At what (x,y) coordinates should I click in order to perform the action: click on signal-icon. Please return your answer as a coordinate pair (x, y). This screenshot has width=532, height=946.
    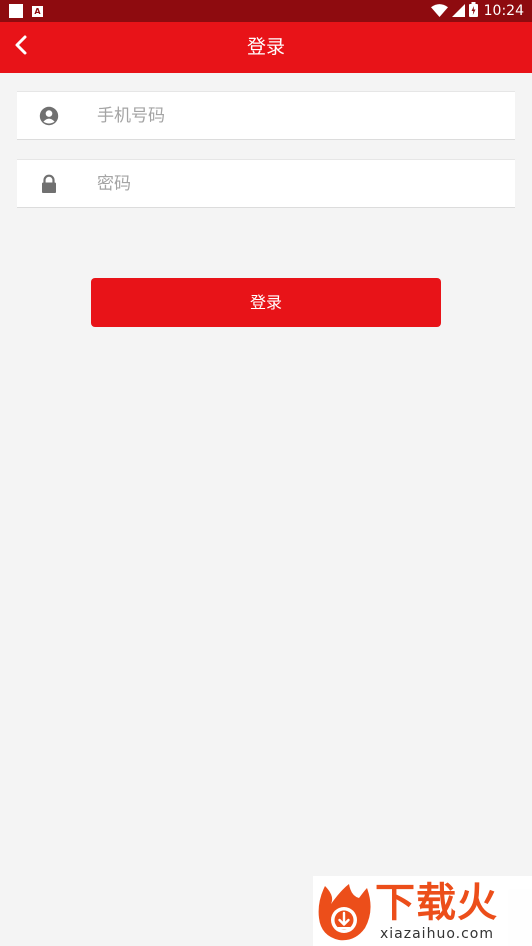
    Looking at the image, I should click on (458, 11).